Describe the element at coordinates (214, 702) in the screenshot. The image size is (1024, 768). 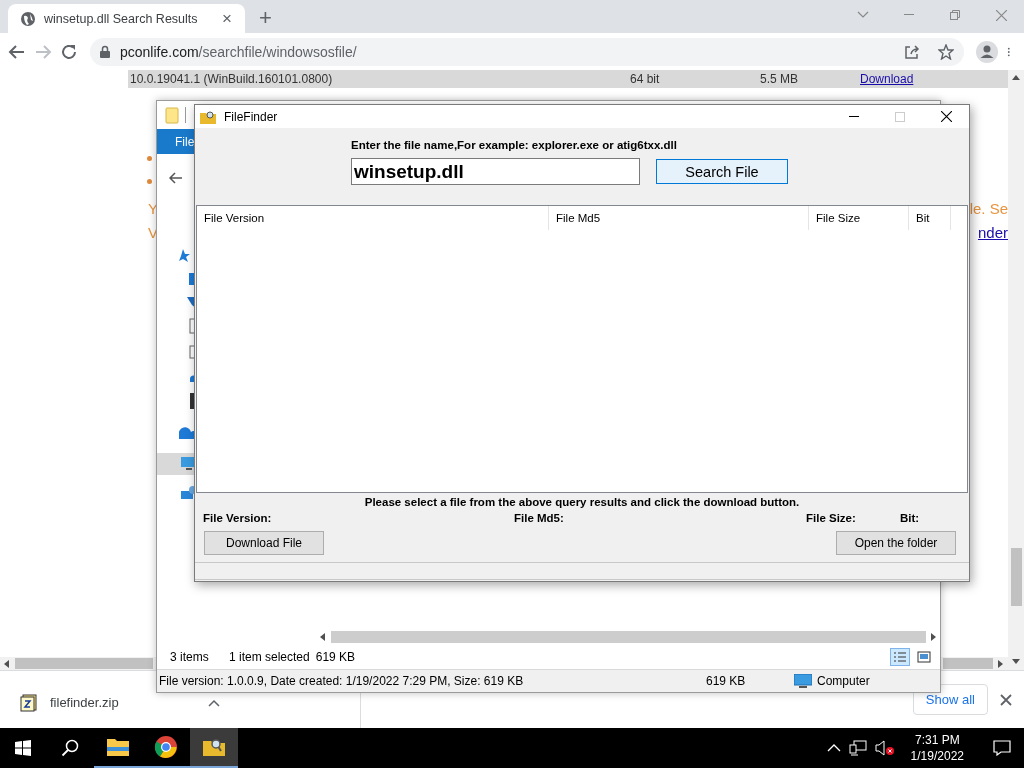
I see `chevron-up-icon` at that location.